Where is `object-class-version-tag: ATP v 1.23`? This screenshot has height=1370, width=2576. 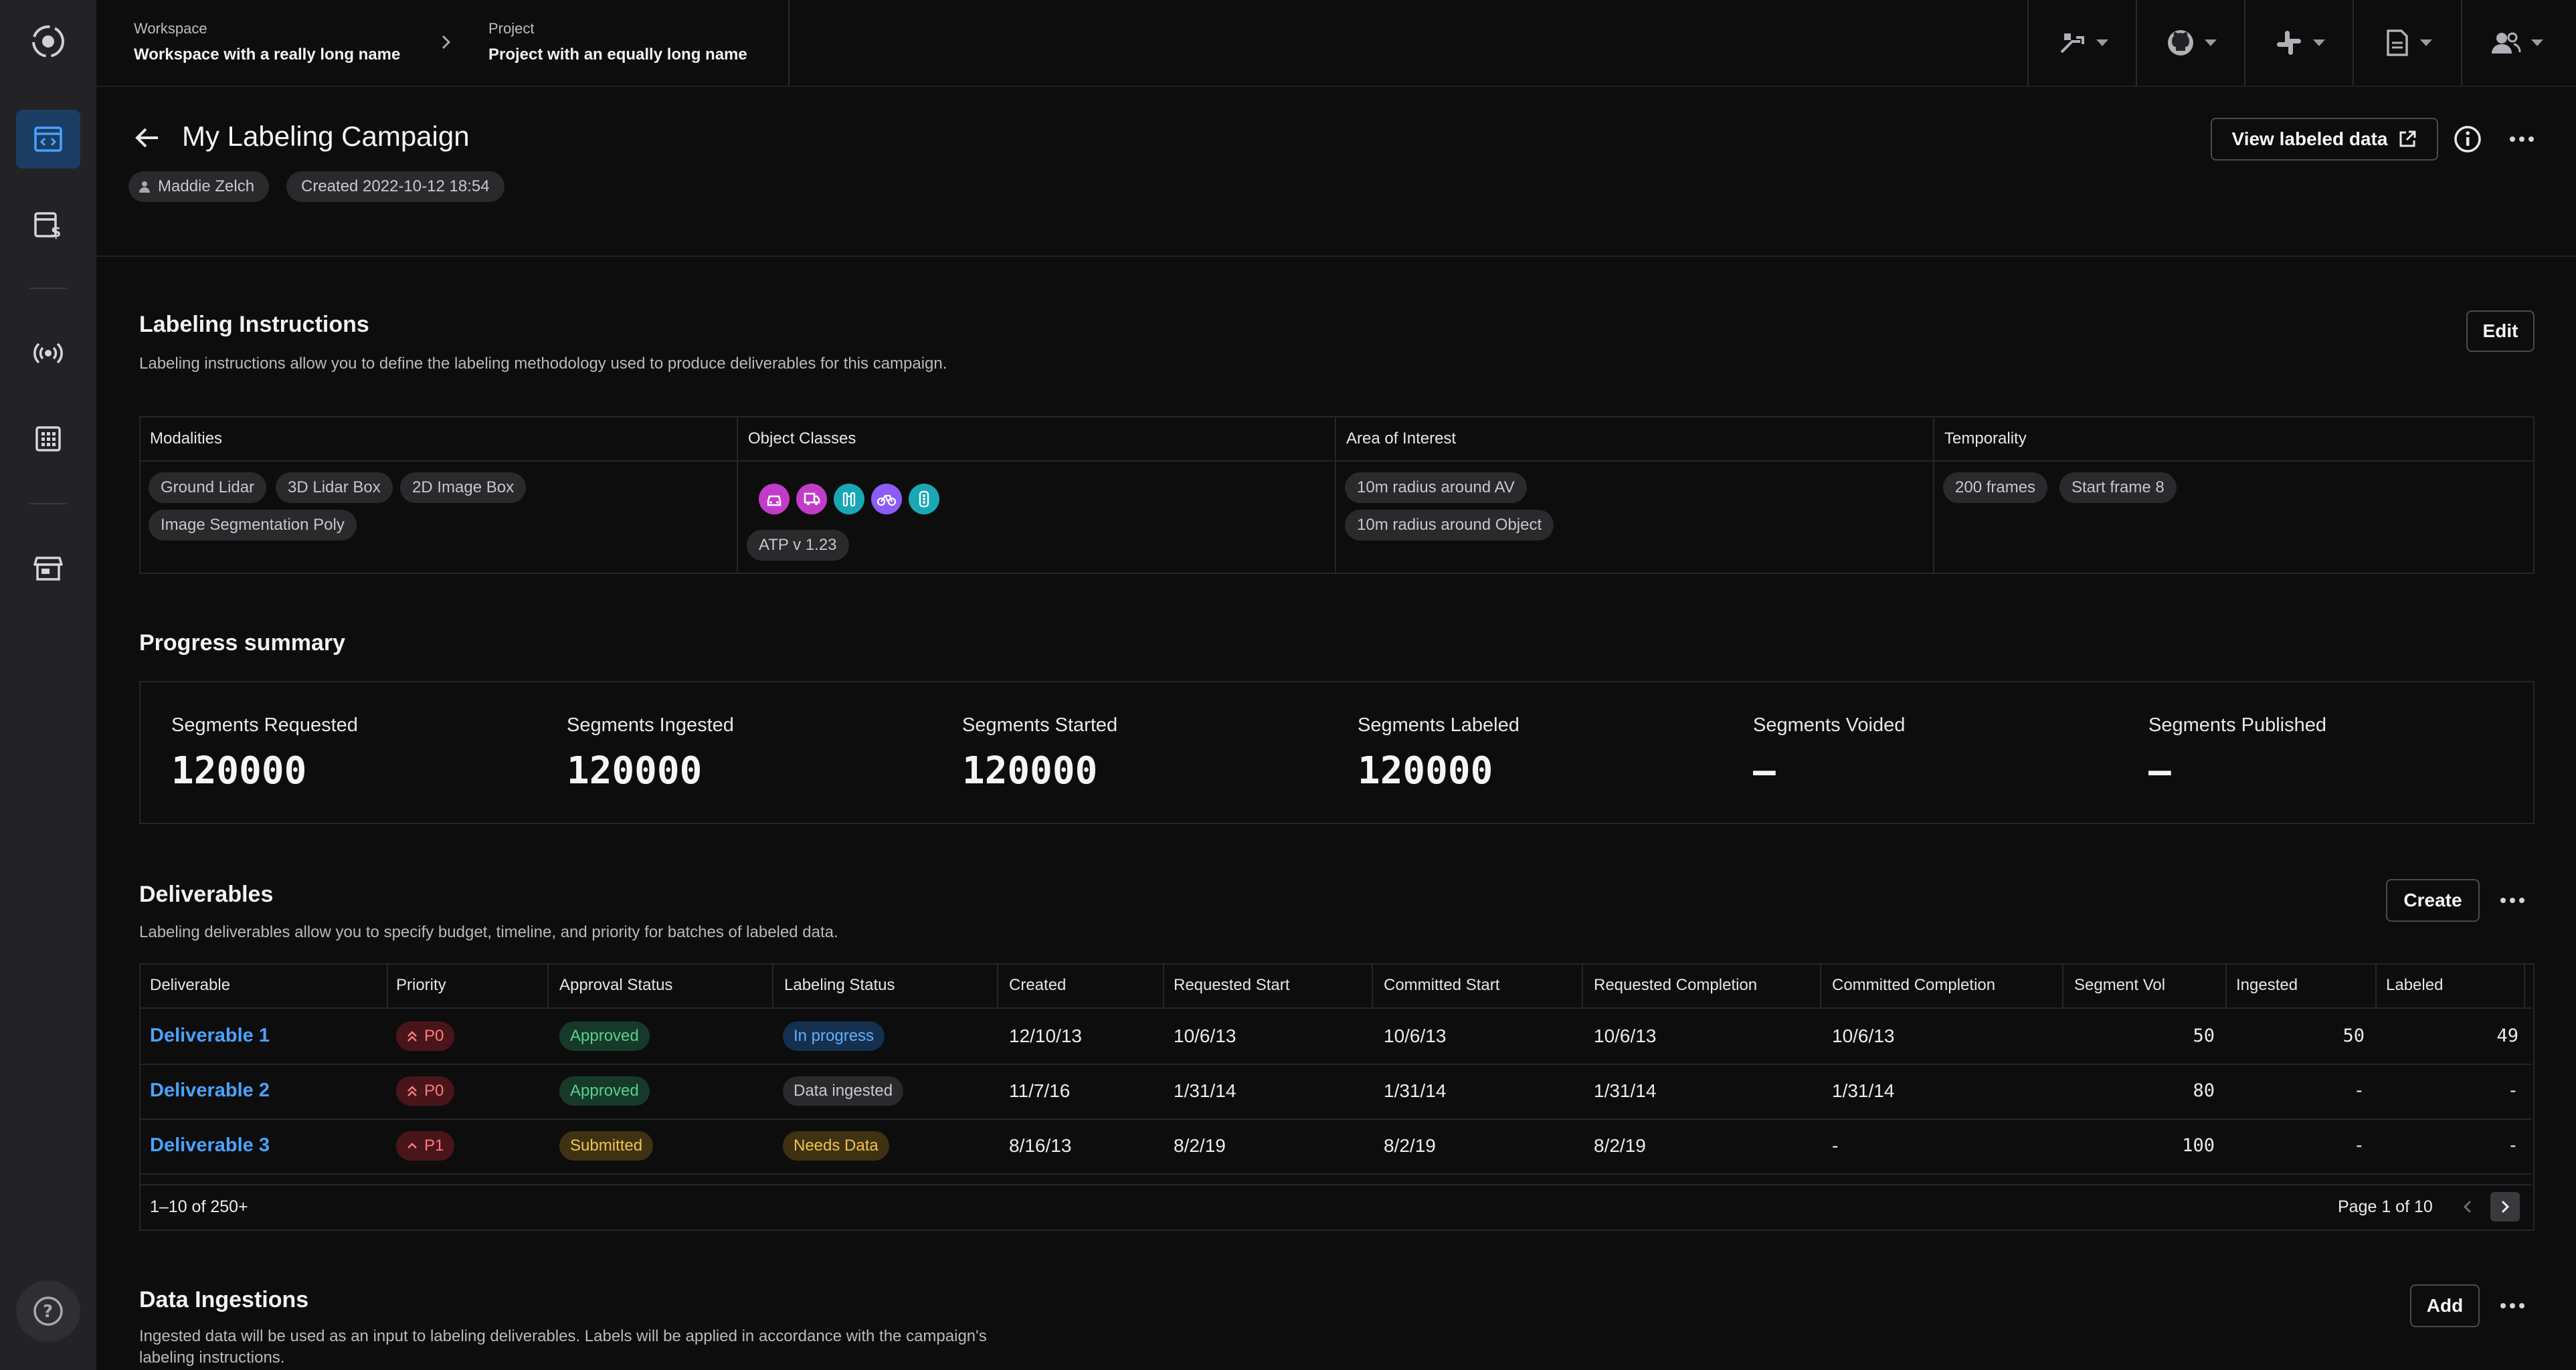
object-class-version-tag: ATP v 1.23 is located at coordinates (798, 545).